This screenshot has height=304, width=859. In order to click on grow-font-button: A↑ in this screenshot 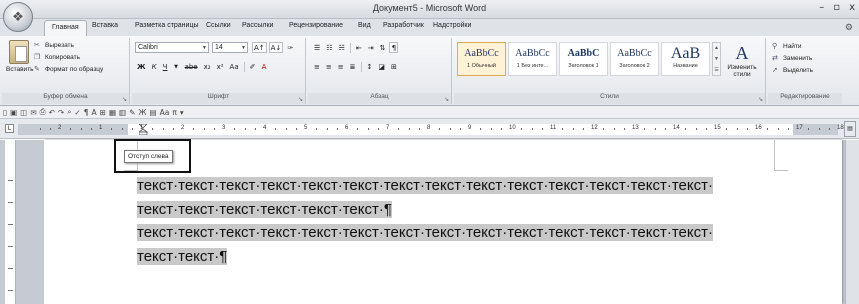, I will do `click(259, 47)`.